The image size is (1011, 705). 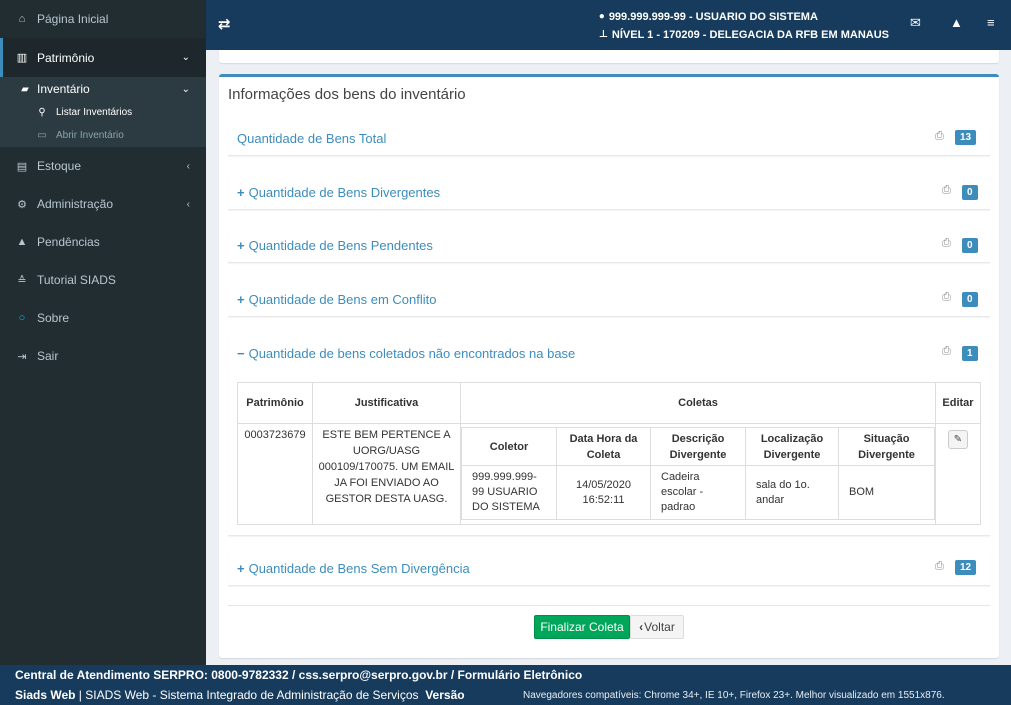 What do you see at coordinates (509, 492) in the screenshot?
I see `cell-coletor: 999.999.999-99 USUARIO DO SISTEMA` at bounding box center [509, 492].